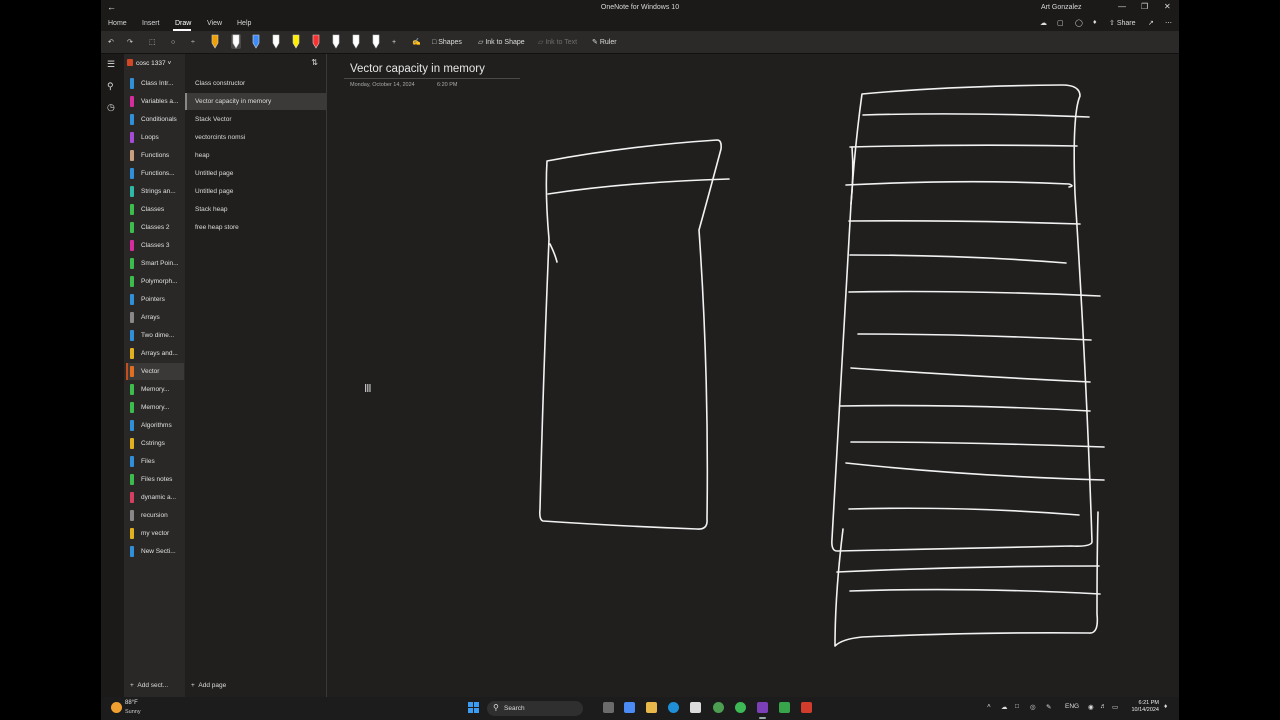  What do you see at coordinates (155, 245) in the screenshot?
I see `section-tab: Classes 3` at bounding box center [155, 245].